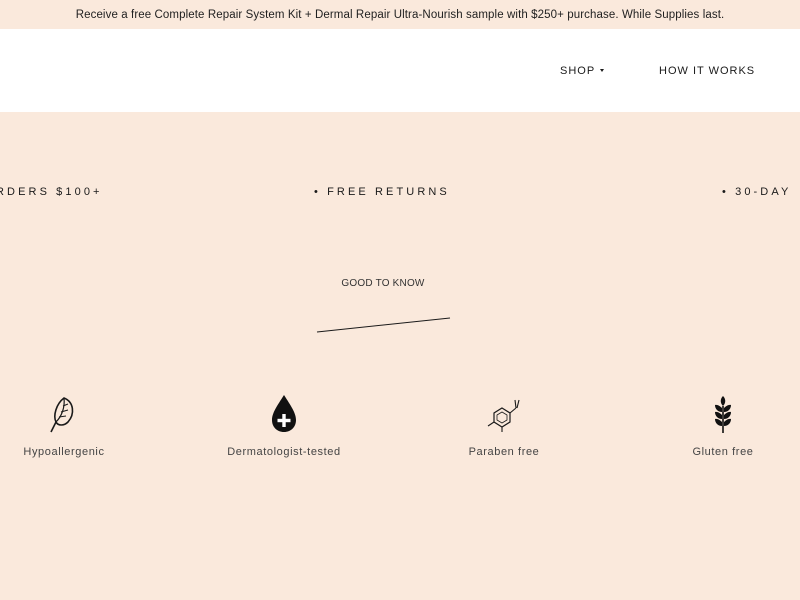 The image size is (800, 600). I want to click on feature-hypoallergenic: Hypoallergenic, so click(69, 425).